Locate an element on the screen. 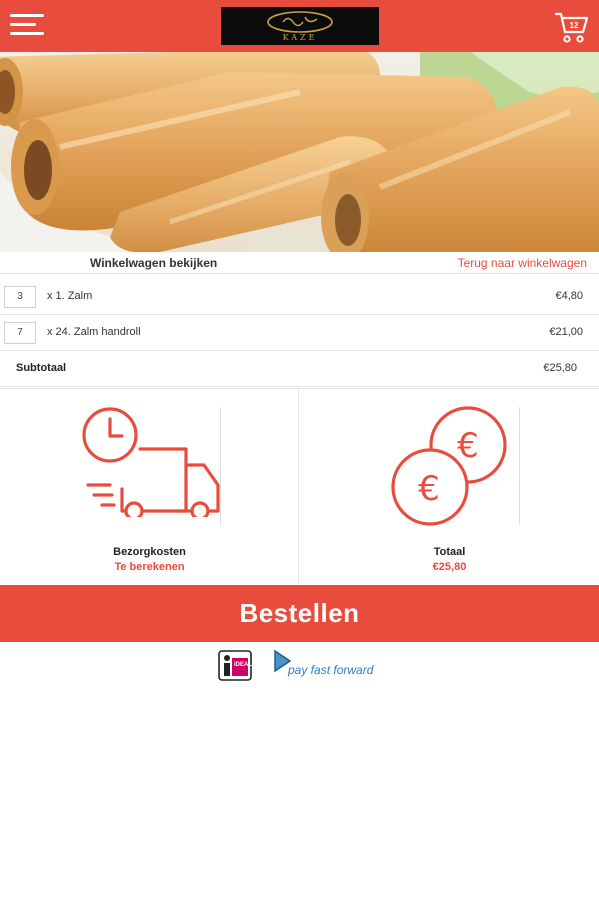 The height and width of the screenshot is (900, 599). svg-text: KAZE is located at coordinates (300, 37).